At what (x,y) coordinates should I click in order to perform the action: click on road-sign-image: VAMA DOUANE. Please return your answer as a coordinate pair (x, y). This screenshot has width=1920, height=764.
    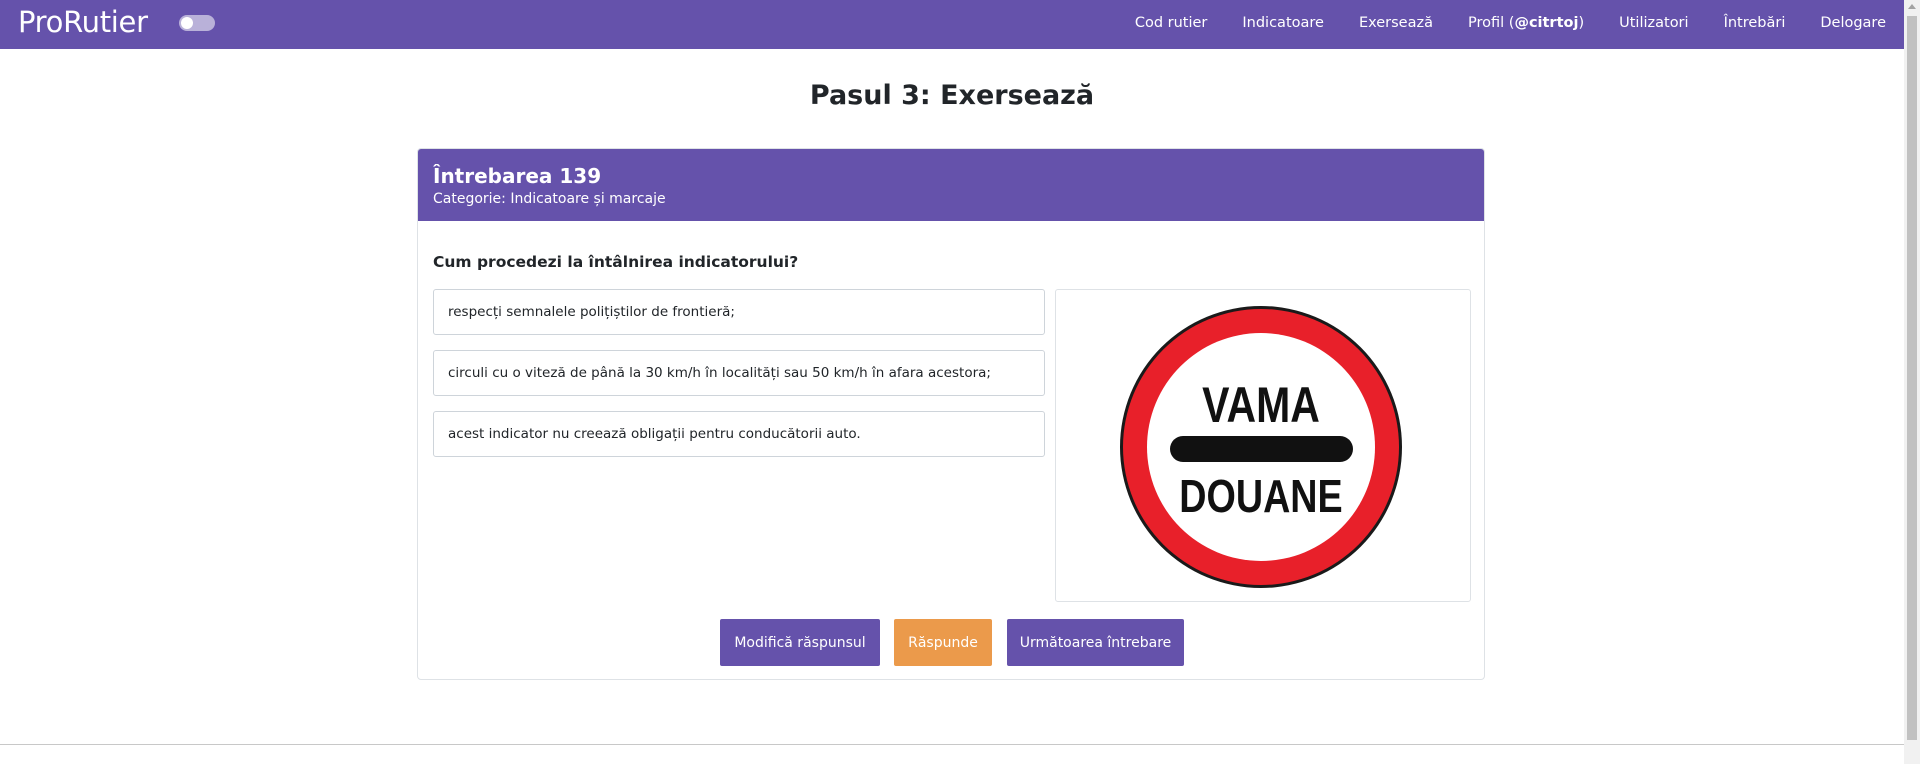
    Looking at the image, I should click on (1263, 445).